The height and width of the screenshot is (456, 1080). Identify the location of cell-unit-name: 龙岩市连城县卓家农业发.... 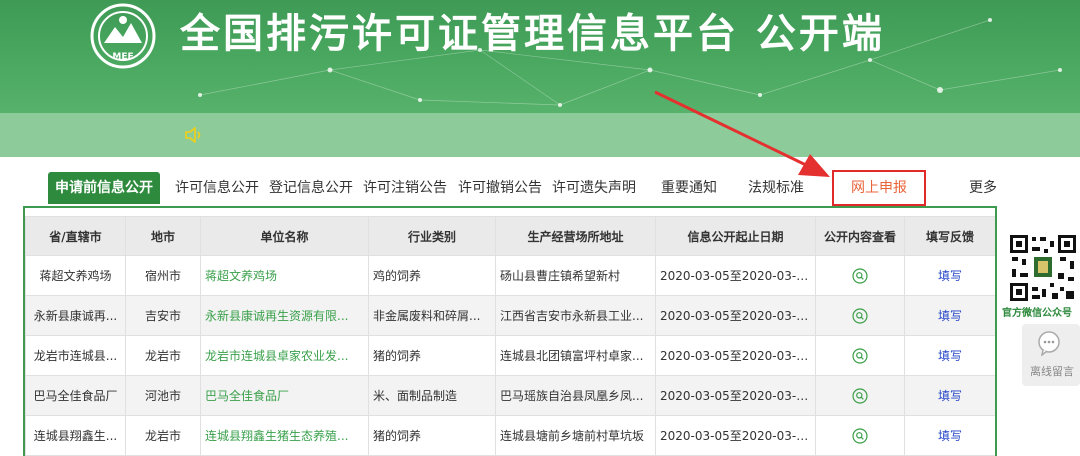
(284, 355).